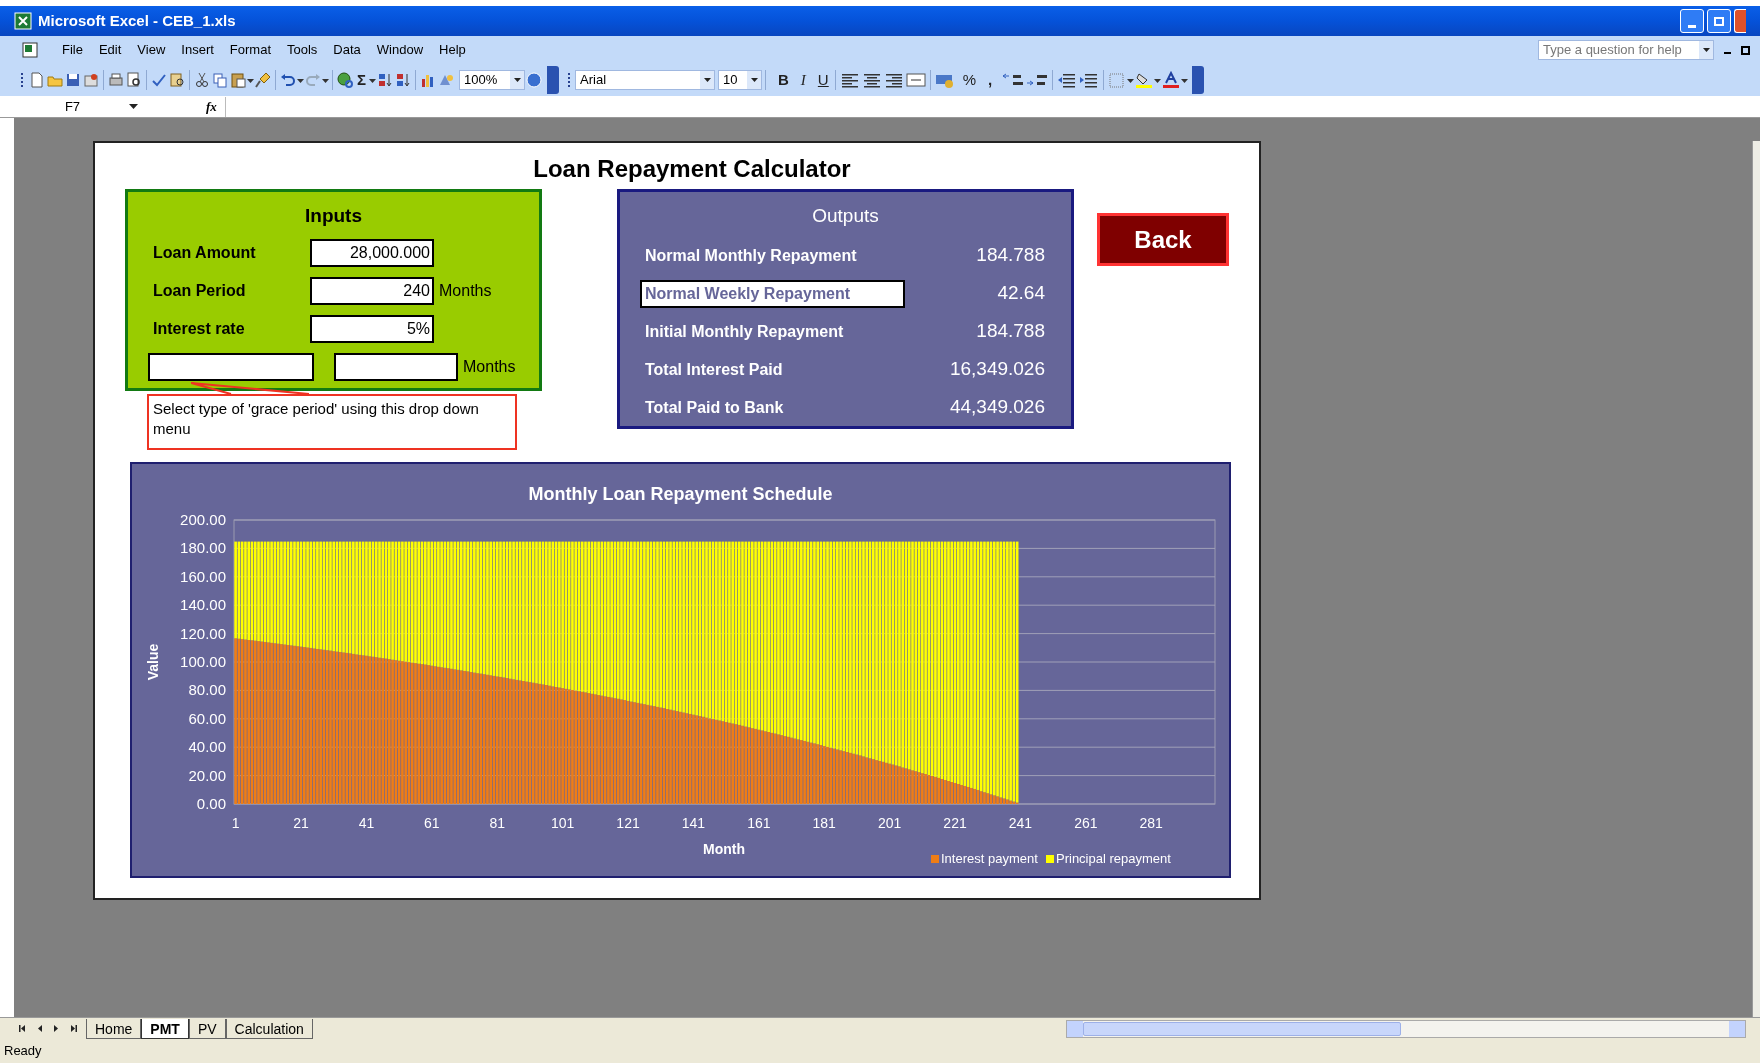  Describe the element at coordinates (997, 369) in the screenshot. I see `output-value: 16,349.026` at that location.